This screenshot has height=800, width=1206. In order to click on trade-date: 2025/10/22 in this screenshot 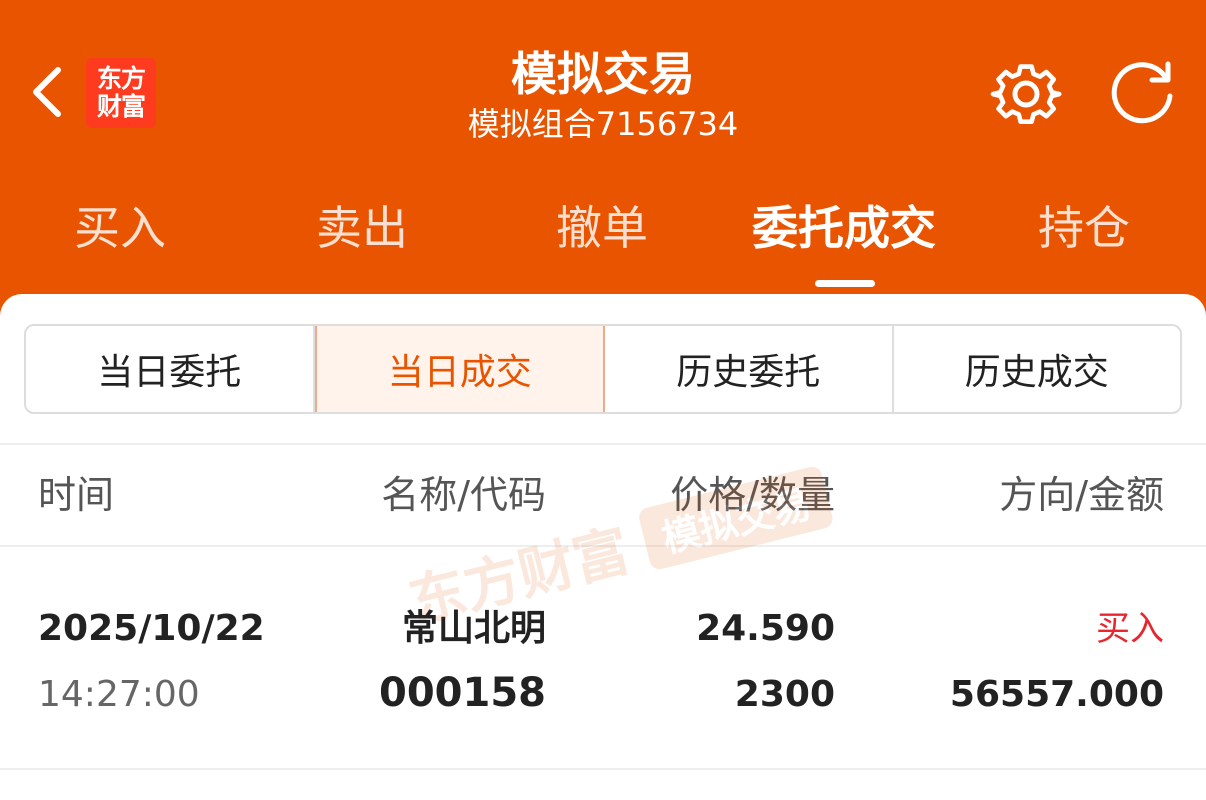, I will do `click(151, 628)`.